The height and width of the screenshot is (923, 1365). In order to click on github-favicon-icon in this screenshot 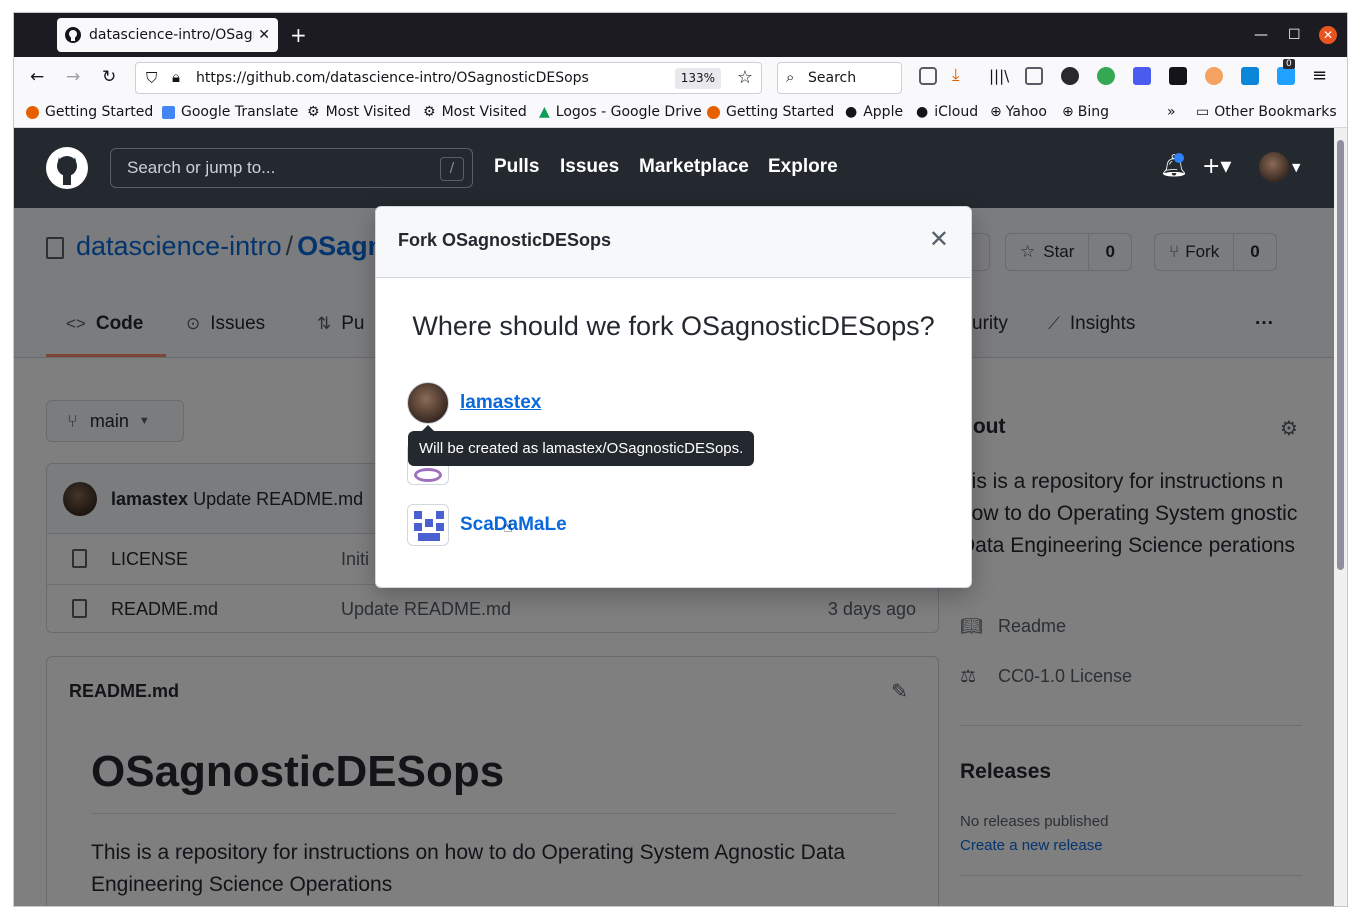, I will do `click(73, 35)`.